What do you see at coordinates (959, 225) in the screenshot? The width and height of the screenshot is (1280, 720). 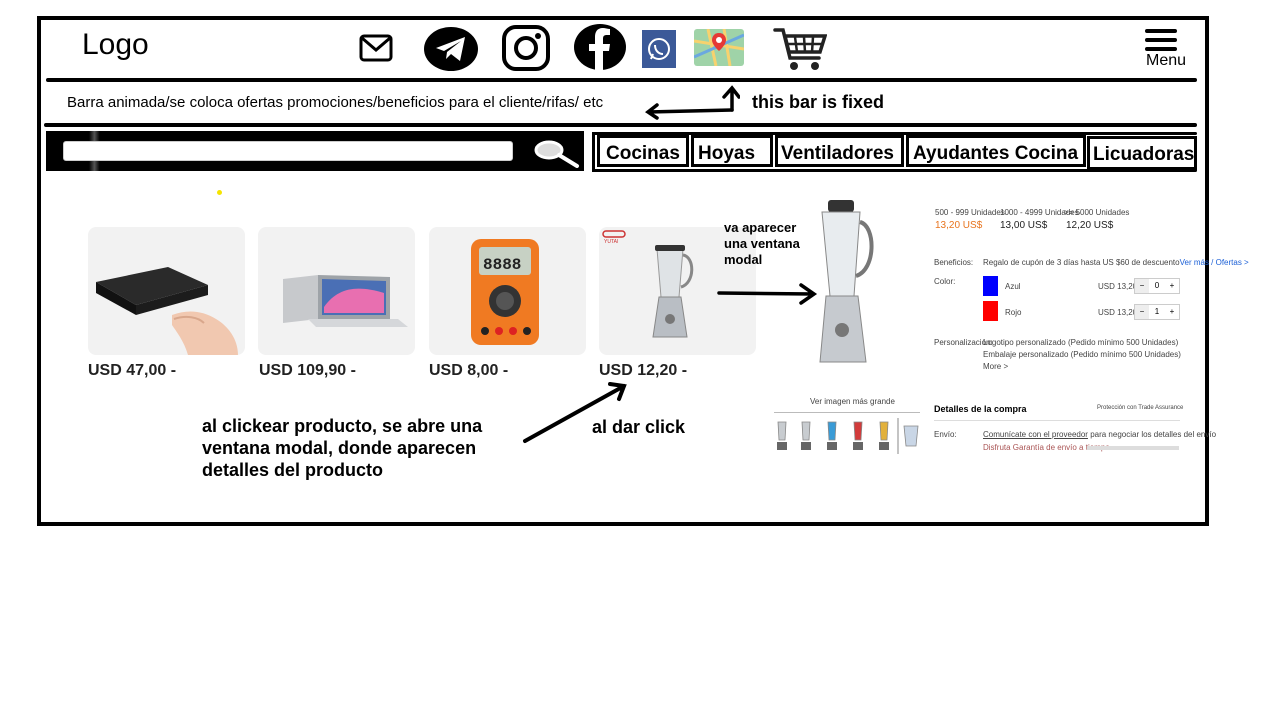 I see `tier-price: 13,20 US$` at bounding box center [959, 225].